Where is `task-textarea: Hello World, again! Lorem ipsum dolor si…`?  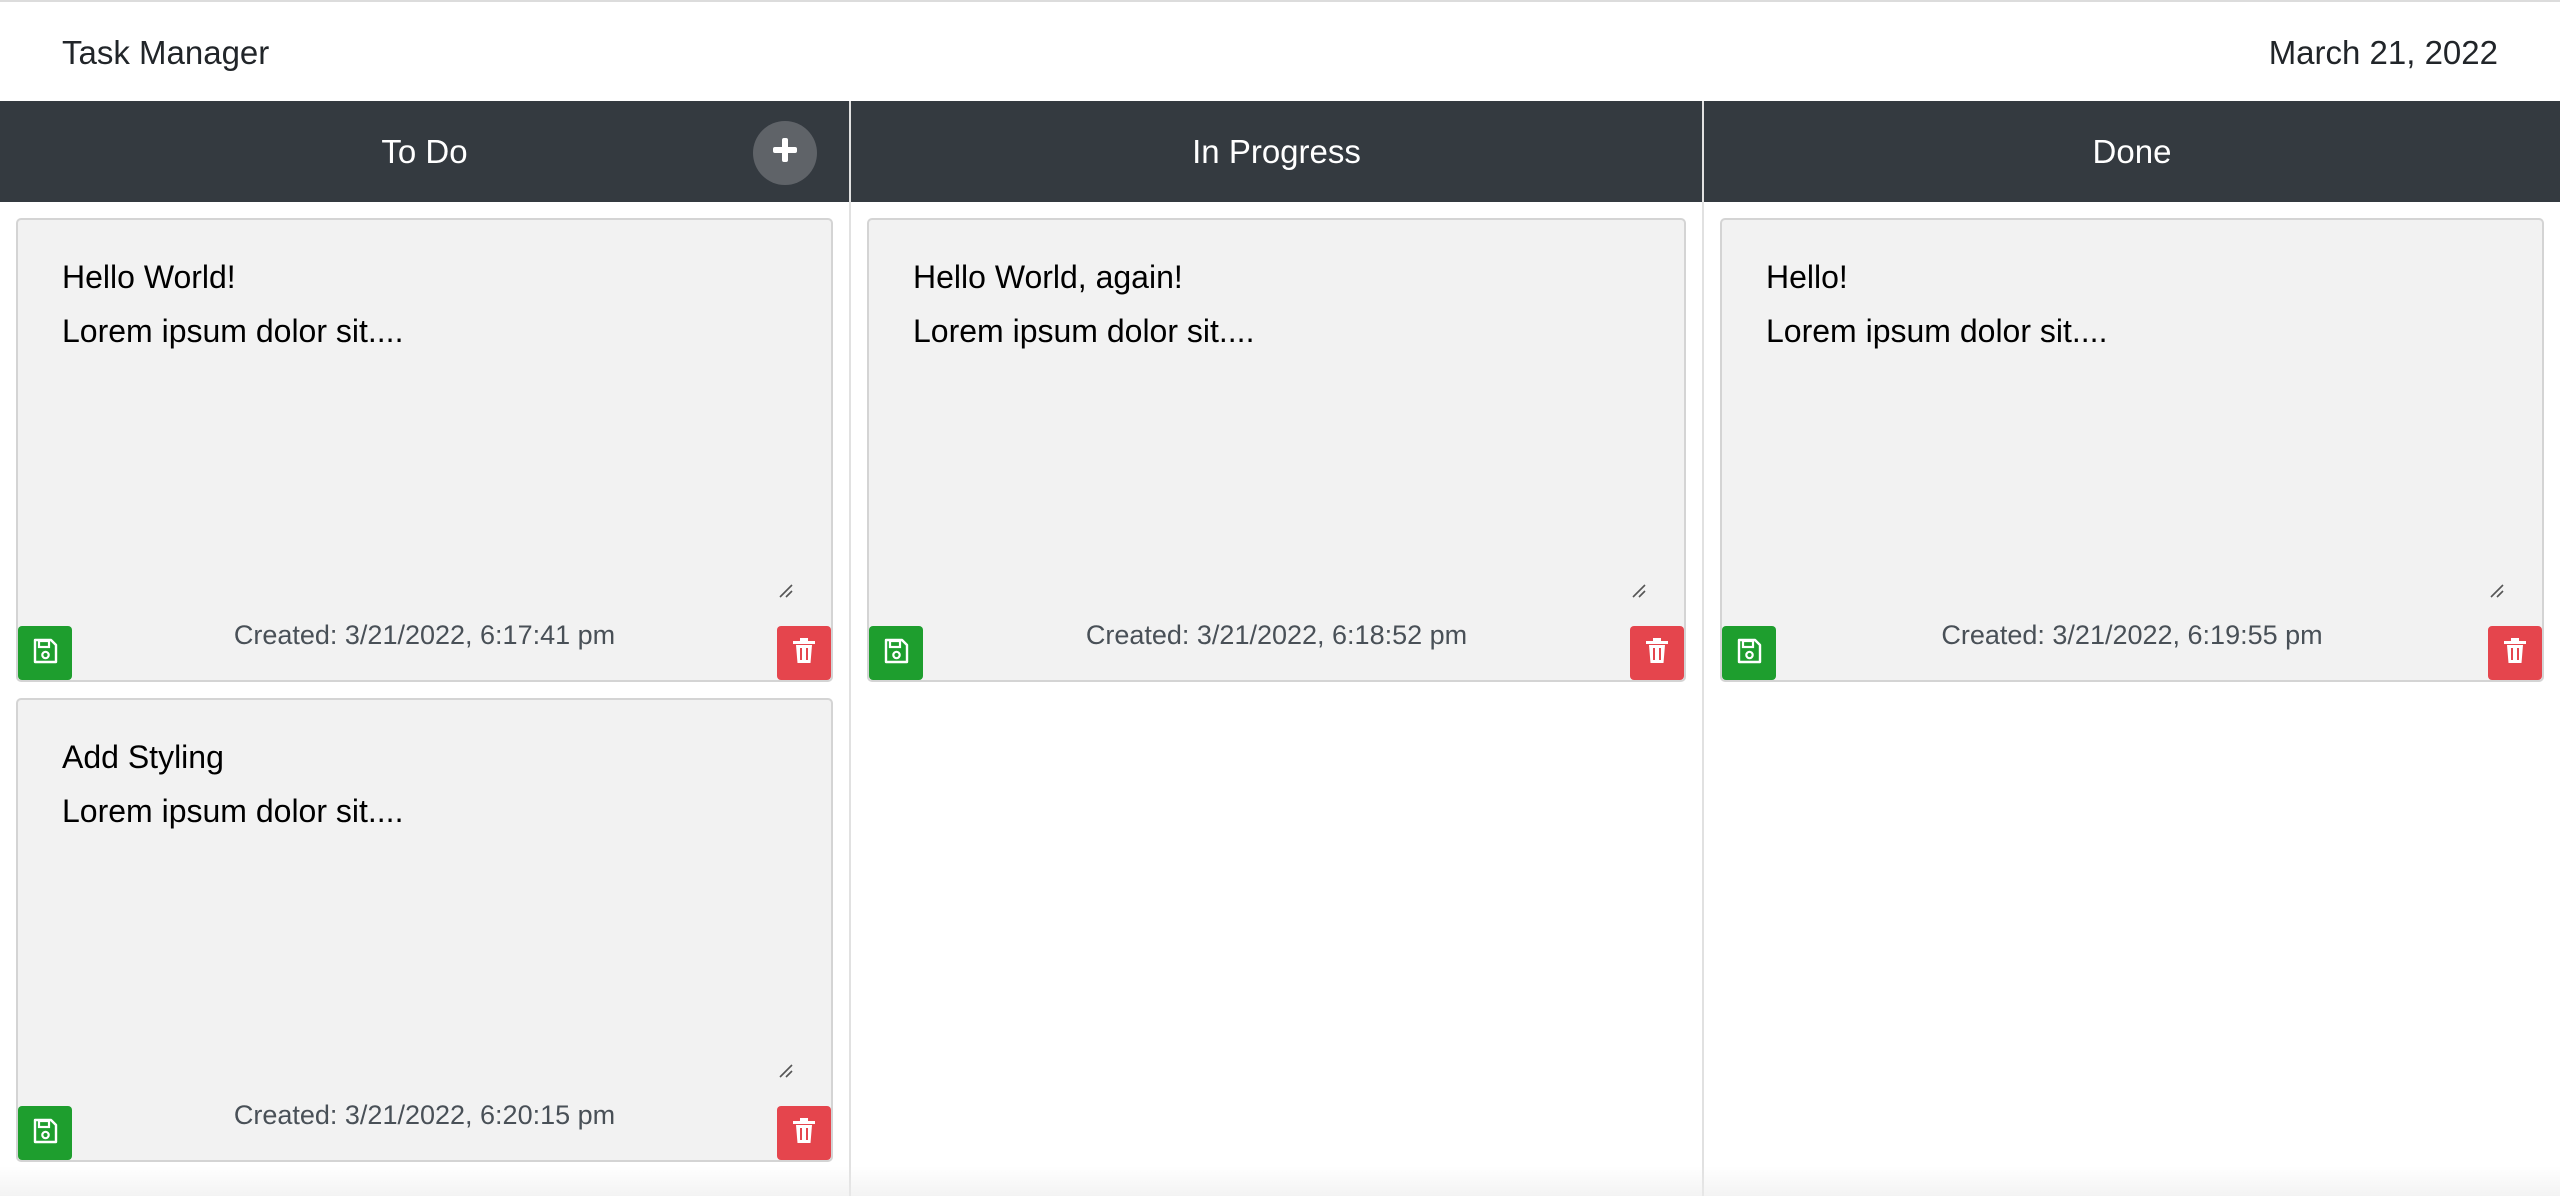
task-textarea: Hello World, again! Lorem ipsum dolor si… is located at coordinates (1278, 304).